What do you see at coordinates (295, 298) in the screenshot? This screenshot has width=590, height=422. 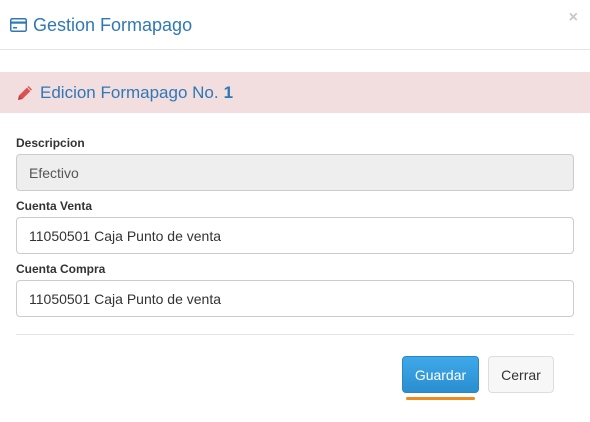 I see `cuenta-compra-input` at bounding box center [295, 298].